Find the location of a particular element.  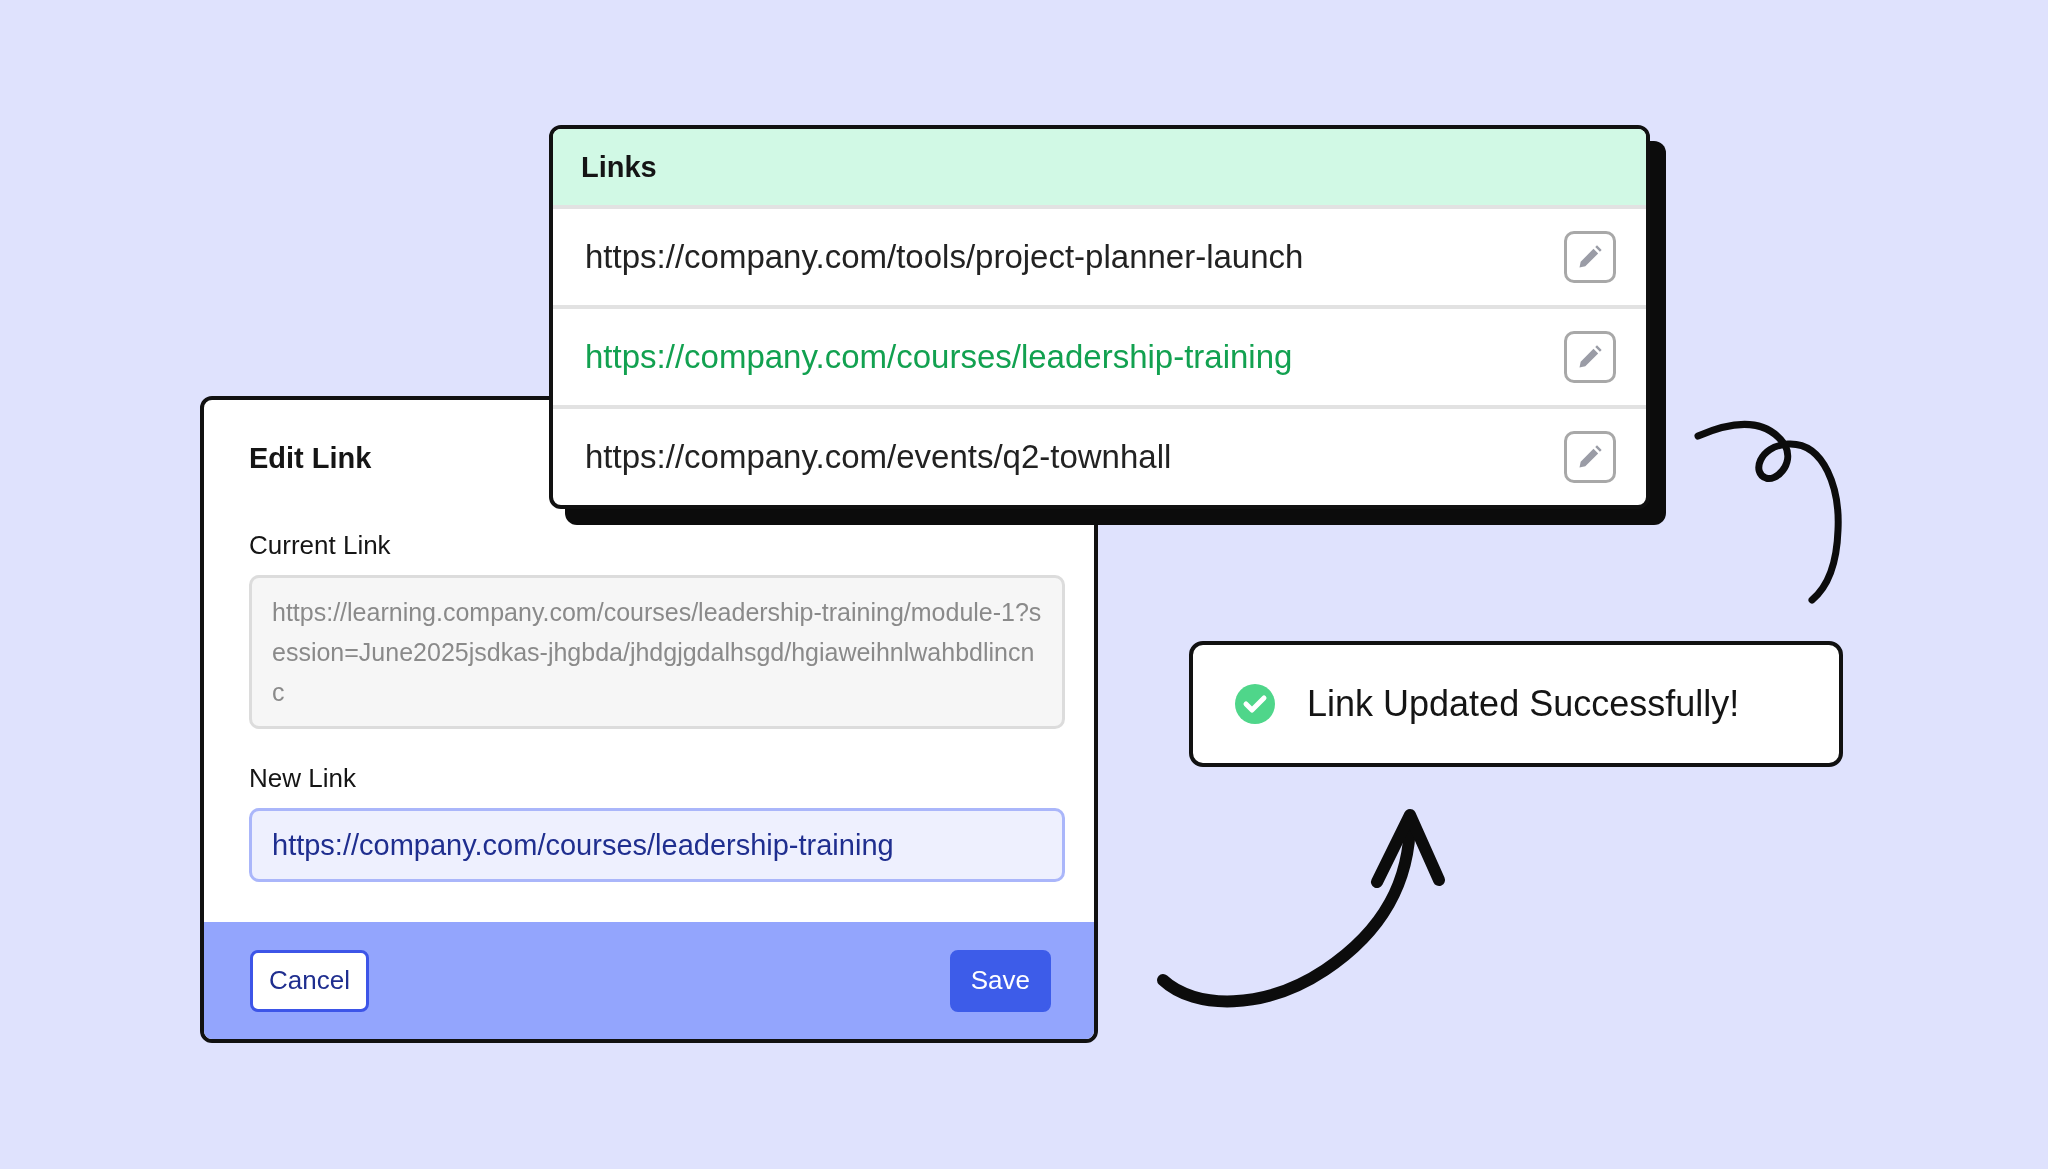

new-link-field: https://company.com/courses/leadership-training is located at coordinates (657, 845).